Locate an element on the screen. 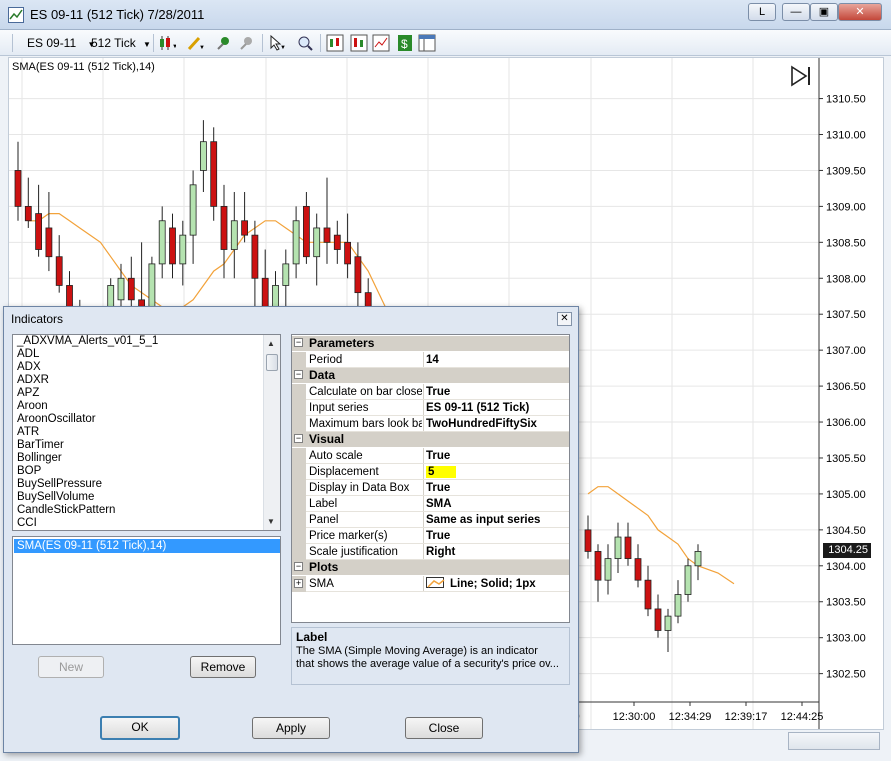  strategies-icon is located at coordinates (359, 43).